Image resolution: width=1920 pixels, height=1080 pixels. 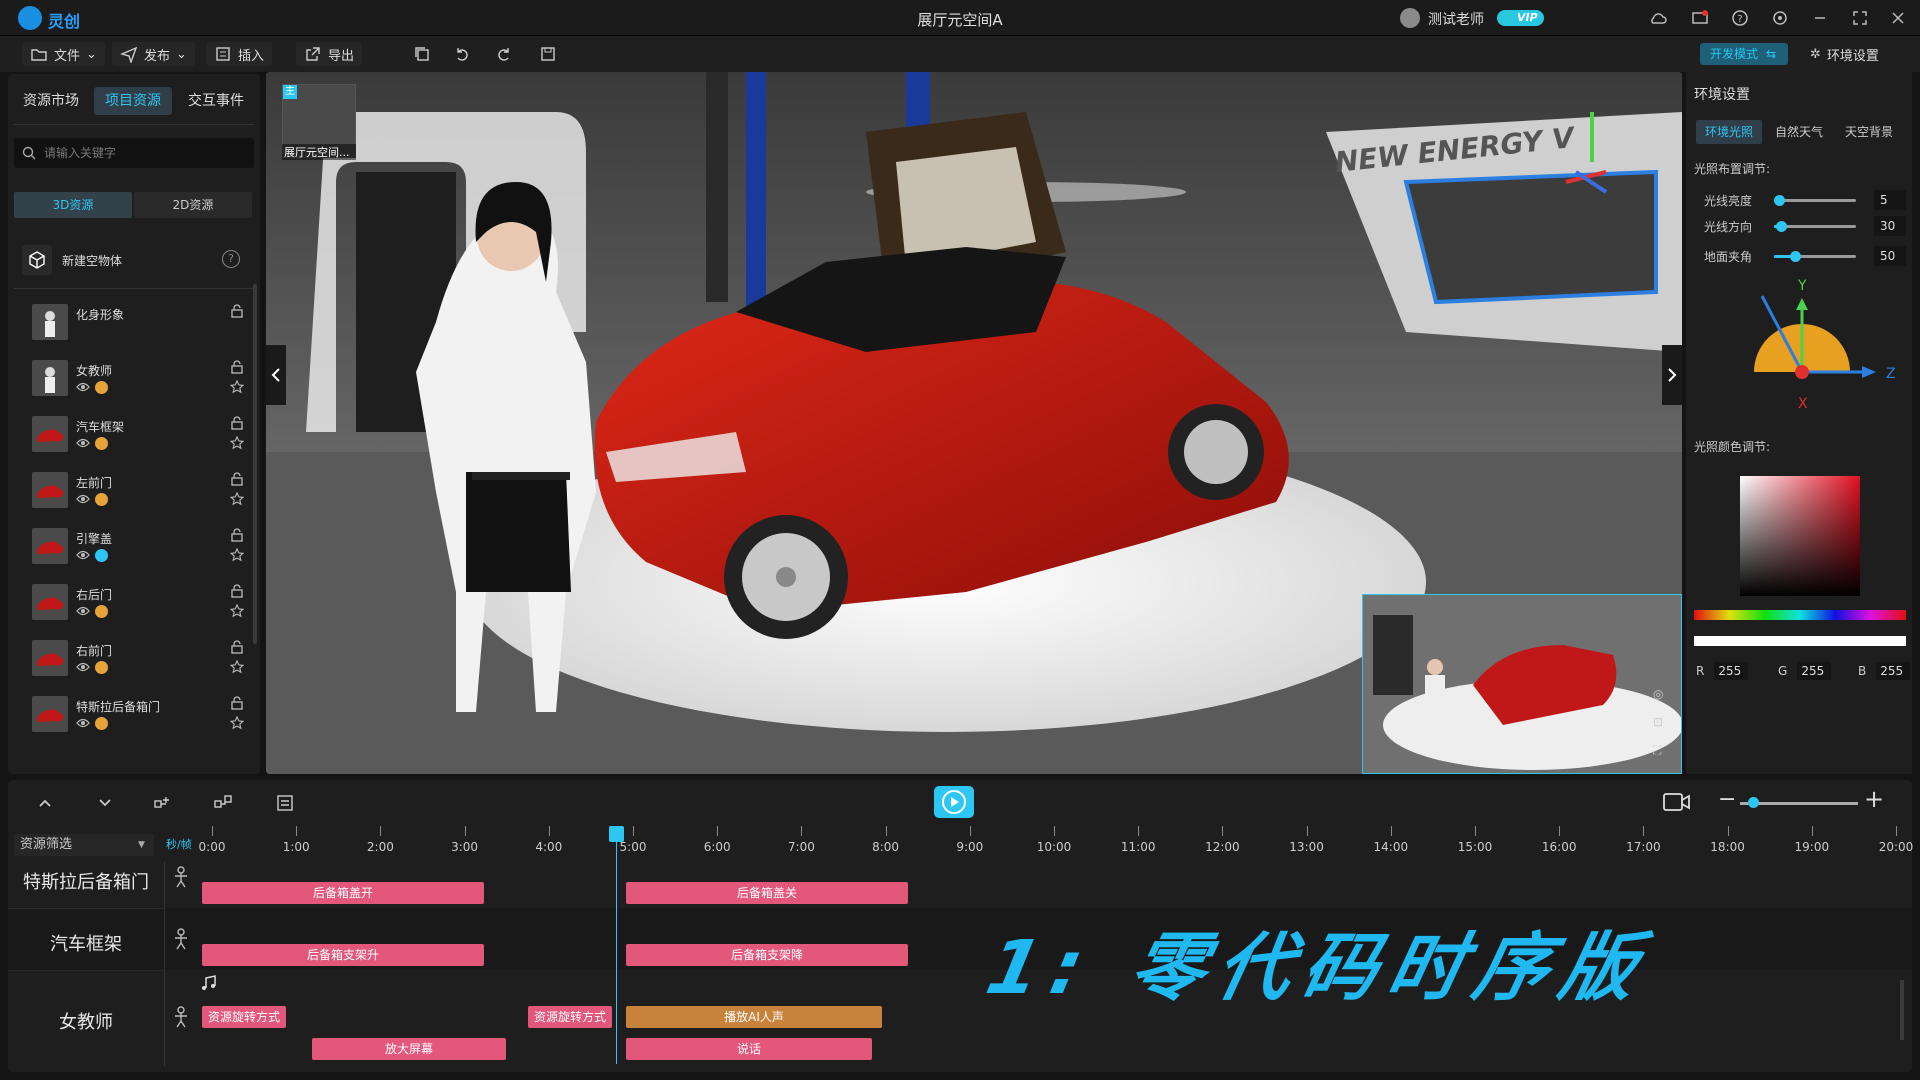 What do you see at coordinates (193, 205) in the screenshot?
I see `tab-2d-resources: 2D资源` at bounding box center [193, 205].